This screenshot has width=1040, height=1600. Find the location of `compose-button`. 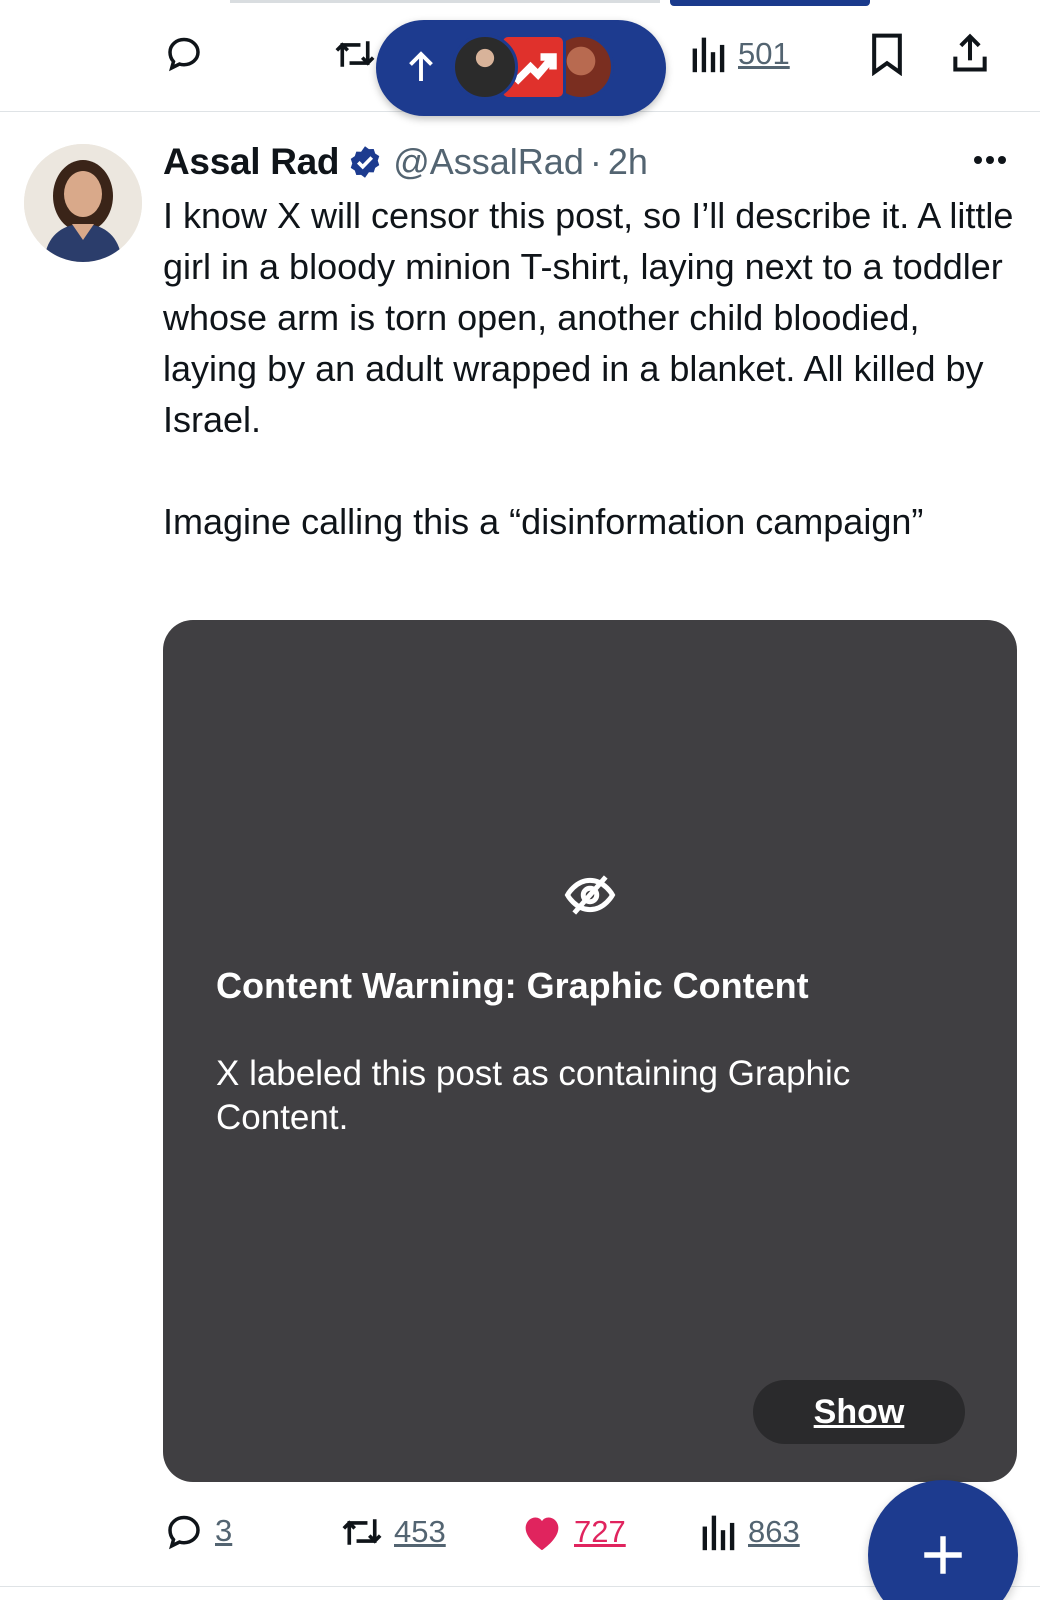

compose-button is located at coordinates (943, 1540).